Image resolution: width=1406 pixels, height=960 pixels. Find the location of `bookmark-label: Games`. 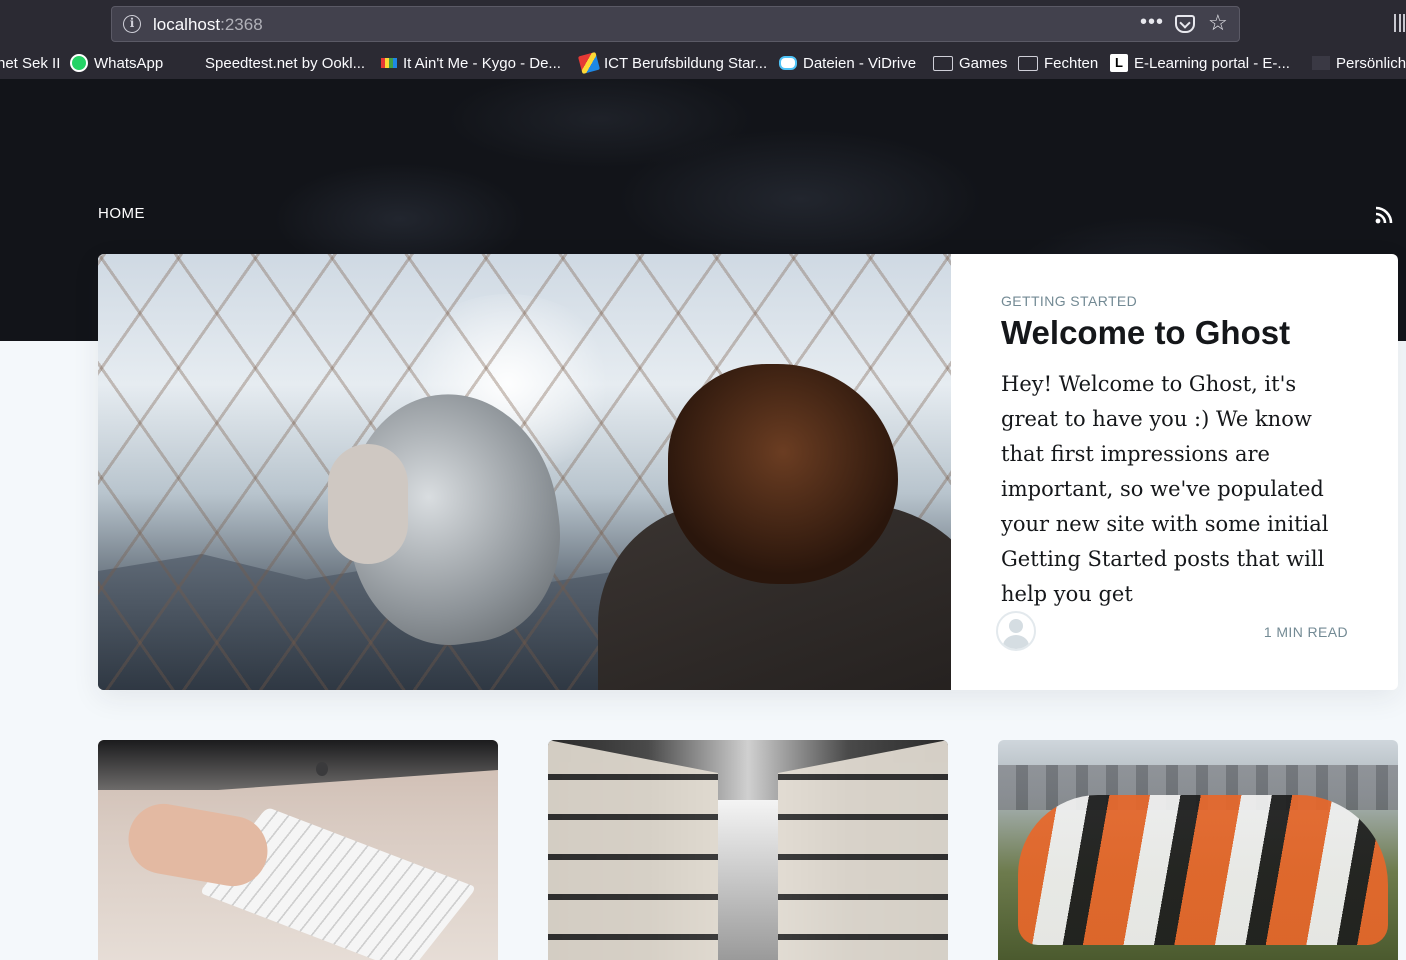

bookmark-label: Games is located at coordinates (983, 63).